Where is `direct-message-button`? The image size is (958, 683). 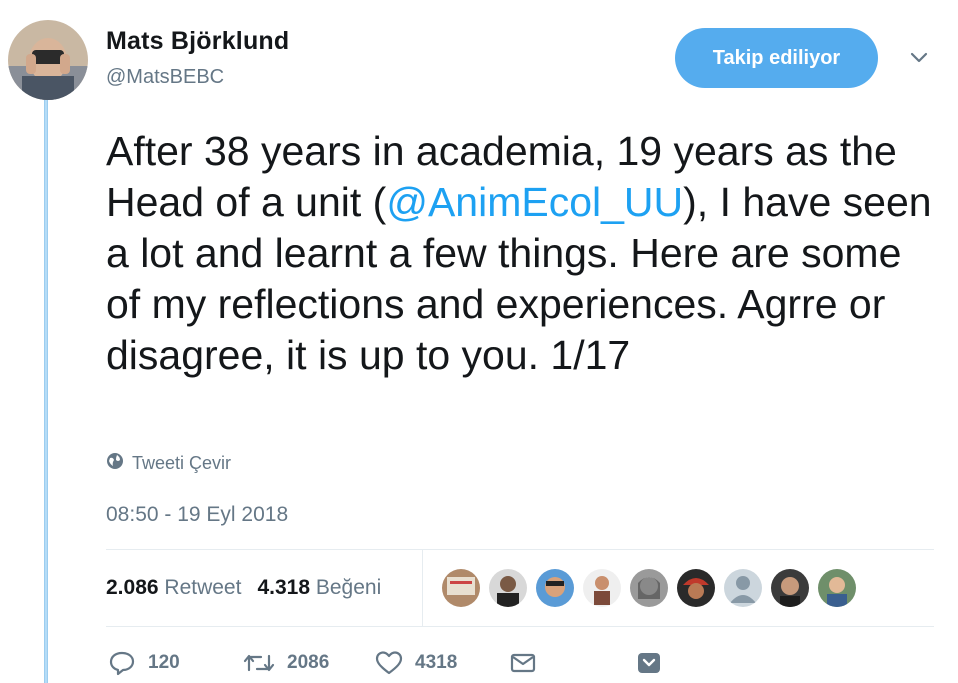
direct-message-button is located at coordinates (573, 663).